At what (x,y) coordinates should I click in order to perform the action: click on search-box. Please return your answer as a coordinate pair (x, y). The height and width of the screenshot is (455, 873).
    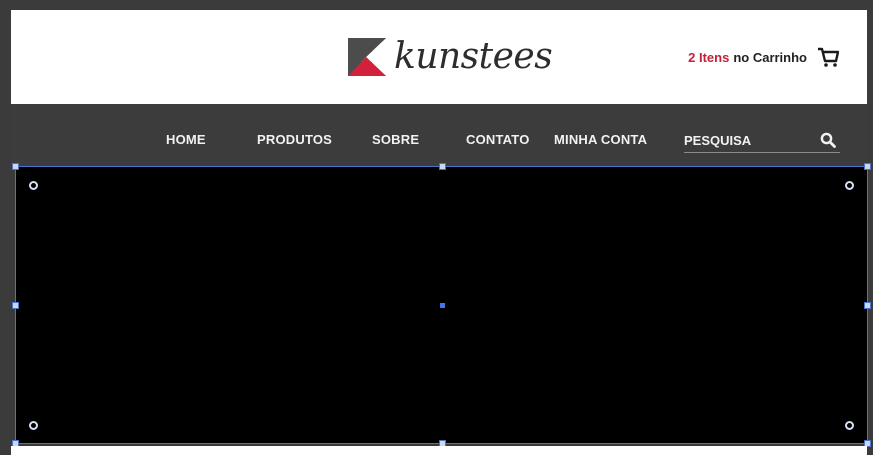
    Looking at the image, I should click on (762, 141).